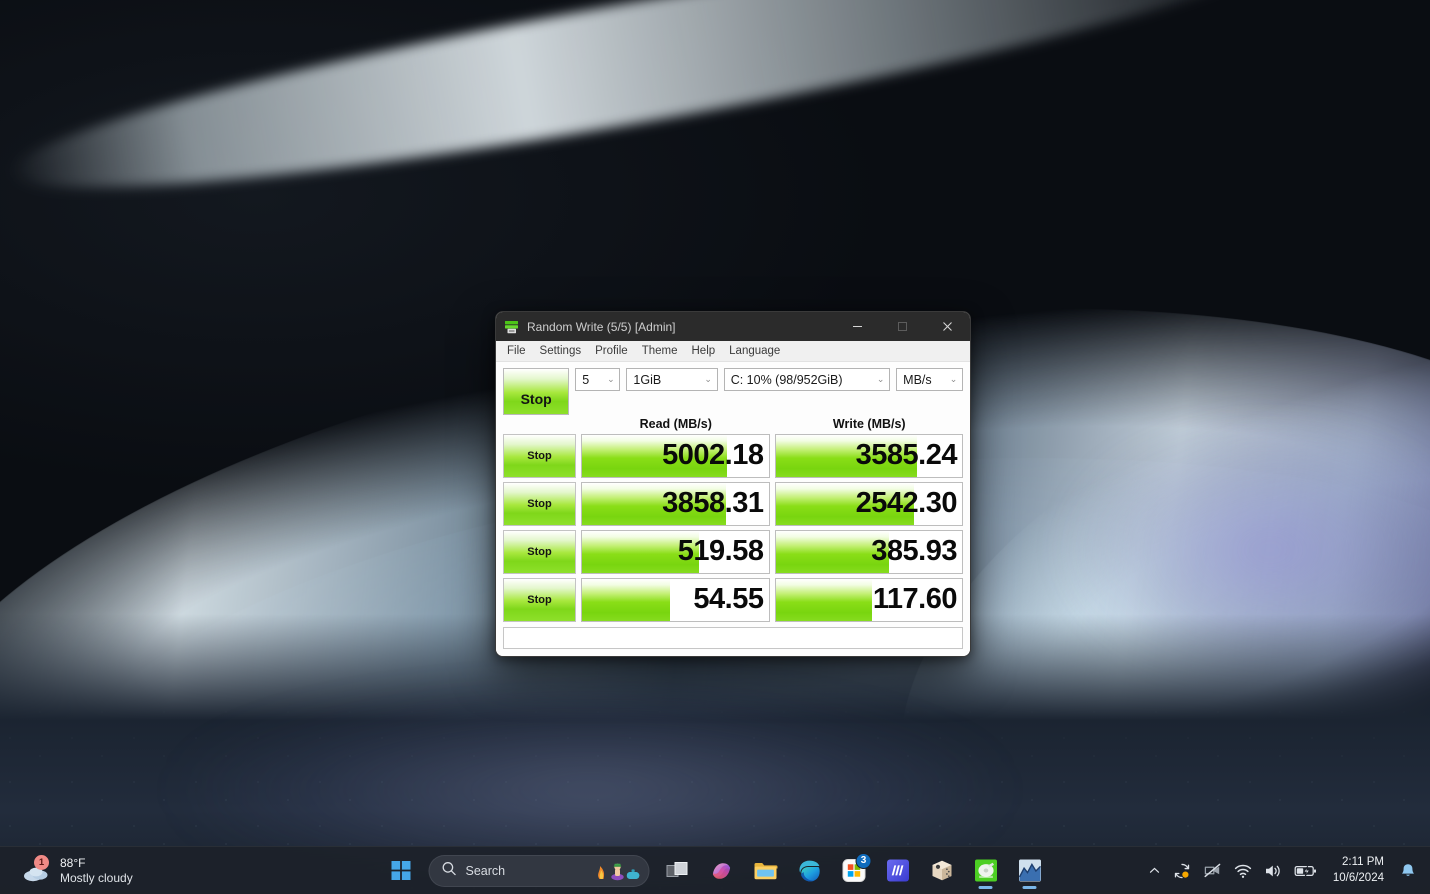 The height and width of the screenshot is (894, 1430). I want to click on read-result-bar: 5002.18, so click(675, 455).